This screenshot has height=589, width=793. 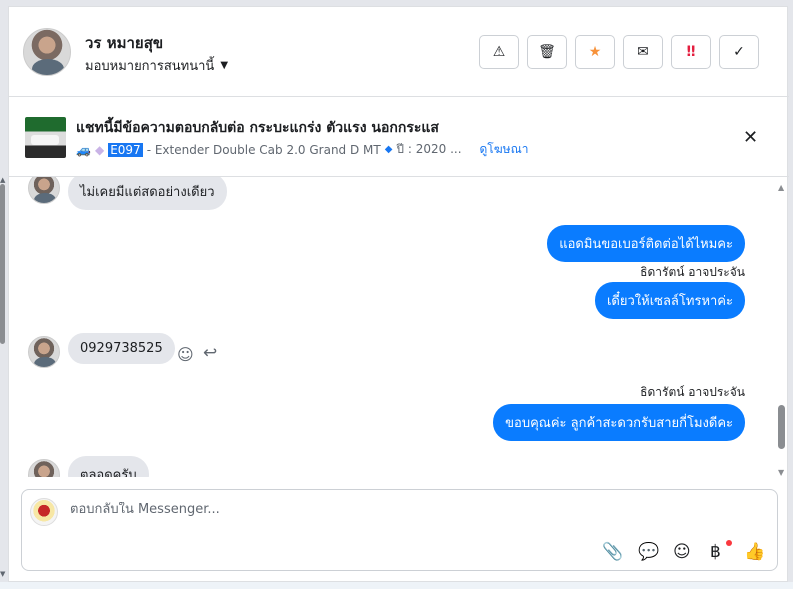 I want to click on close-icon: ✕, so click(x=750, y=137).